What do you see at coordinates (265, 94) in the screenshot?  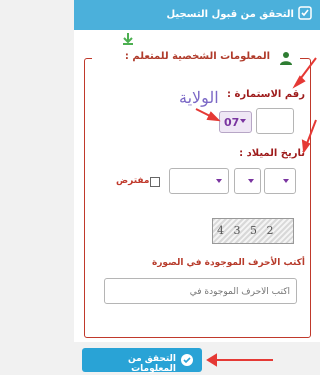 I see `form-number-label: رقم الاستمارة :` at bounding box center [265, 94].